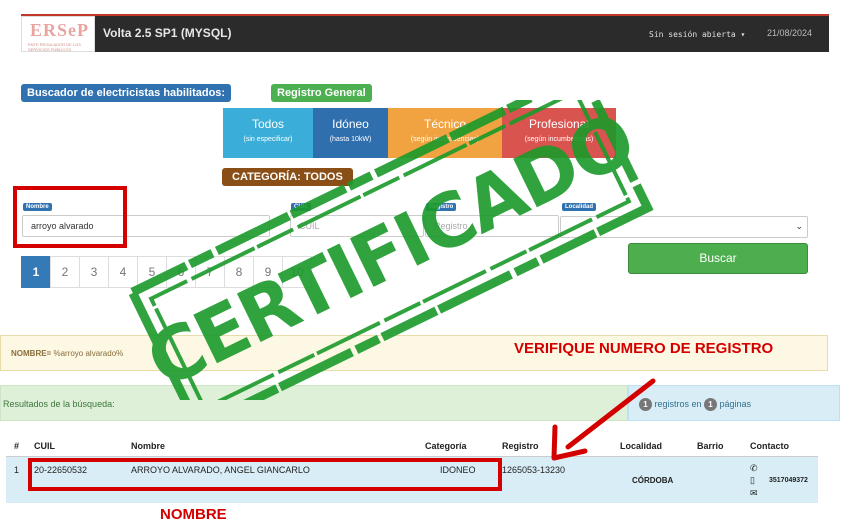 The height and width of the screenshot is (526, 842). Describe the element at coordinates (752, 480) in the screenshot. I see `mobile-icon: ▯` at that location.